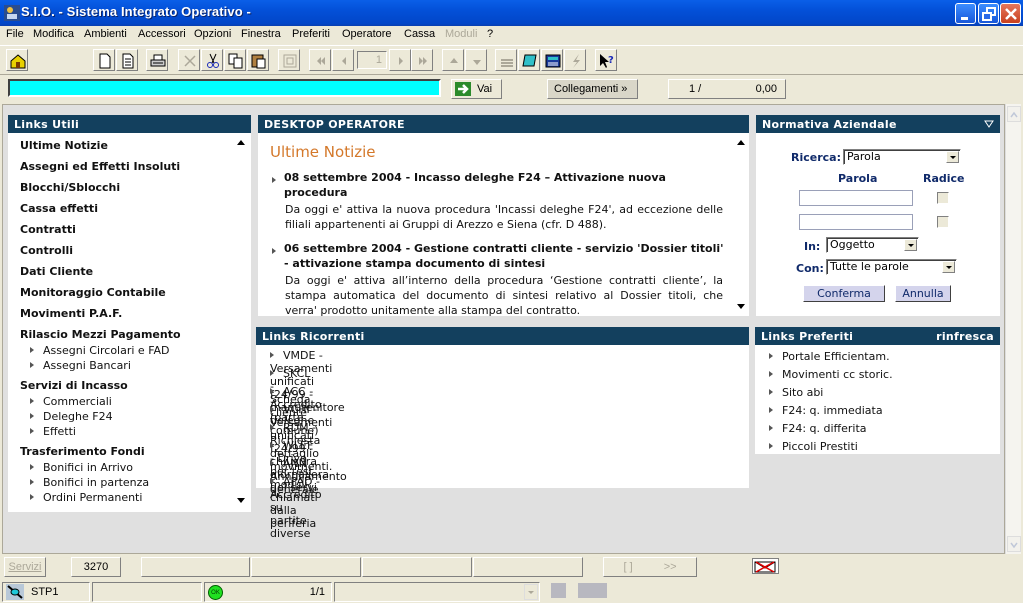 Image resolution: width=1023 pixels, height=603 pixels. I want to click on link-monitoraggio-contabile: Monitoraggio Contabile, so click(93, 292).